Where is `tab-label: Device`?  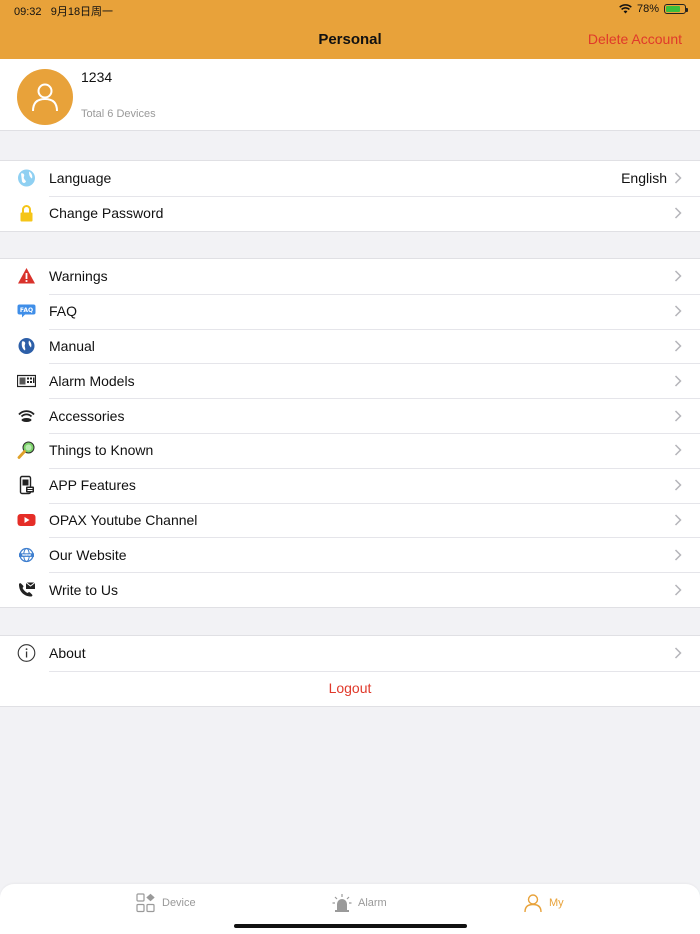
tab-label: Device is located at coordinates (179, 903).